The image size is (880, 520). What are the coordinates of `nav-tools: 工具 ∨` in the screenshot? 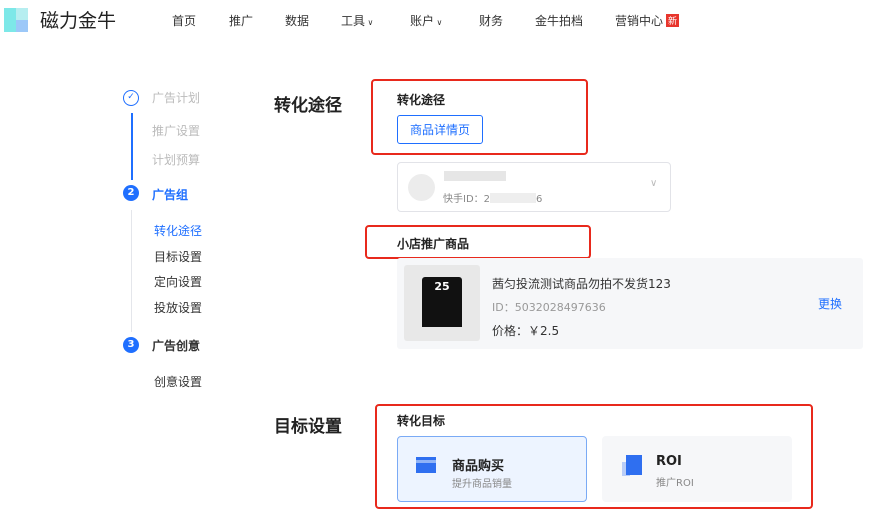 It's located at (357, 20).